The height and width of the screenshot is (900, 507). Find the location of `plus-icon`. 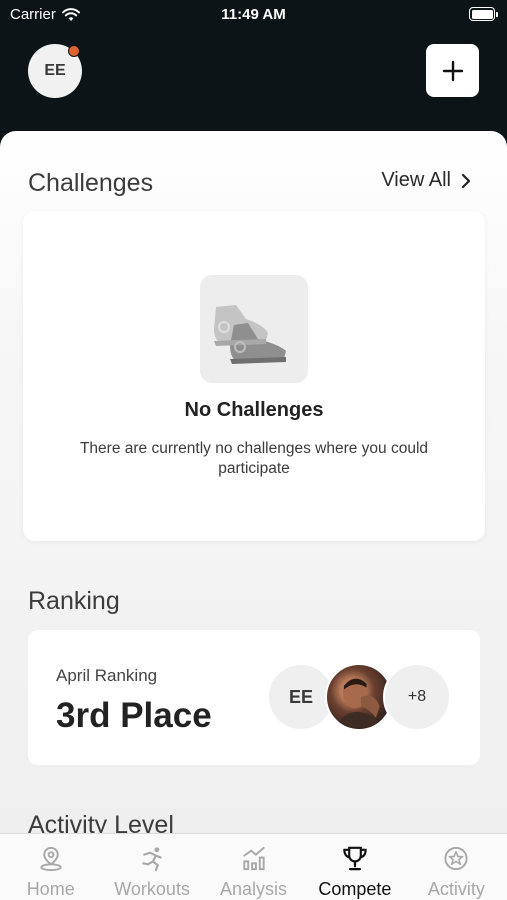

plus-icon is located at coordinates (452, 70).